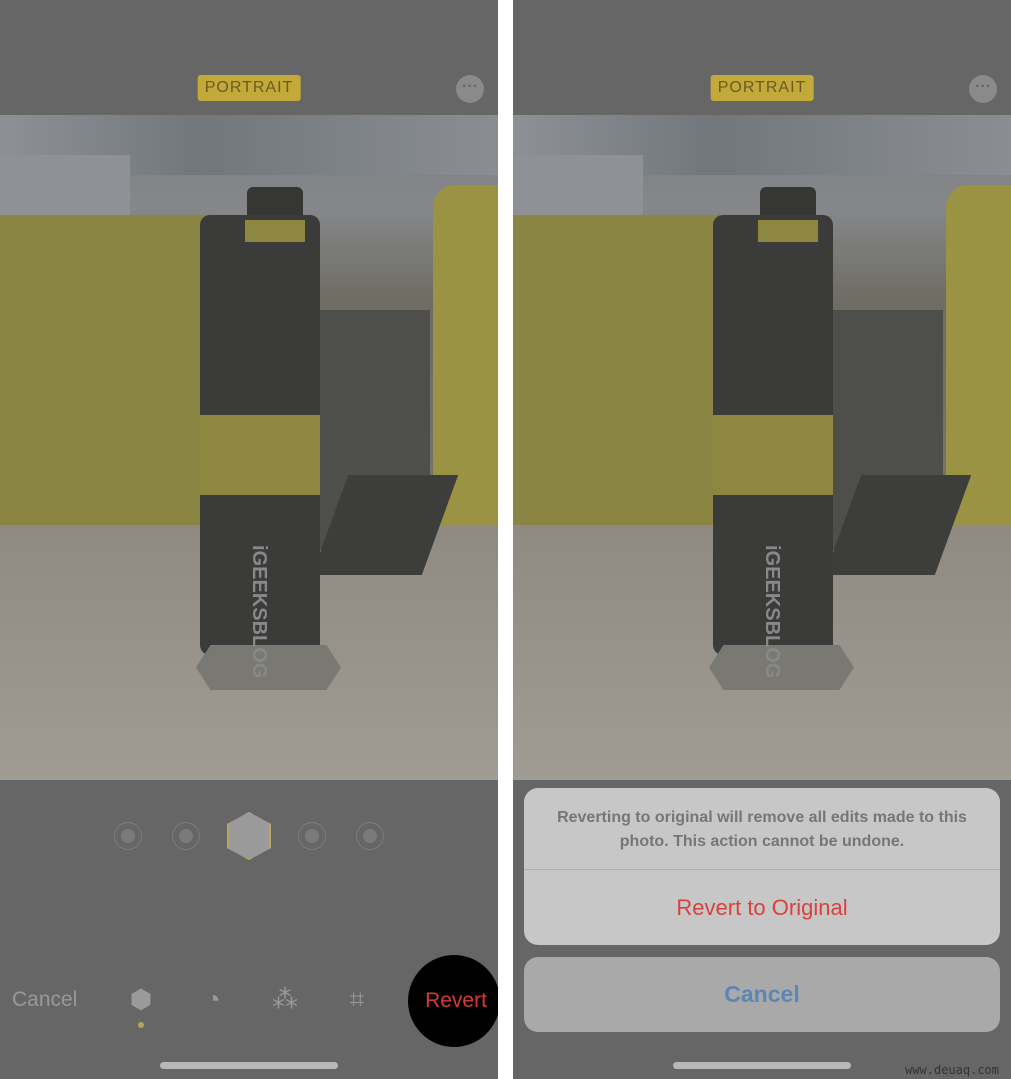 This screenshot has width=1011, height=1079. I want to click on edit-toolbar: Cancel ⬢ ◔ ⁂ ⌗ Revert, so click(249, 1001).